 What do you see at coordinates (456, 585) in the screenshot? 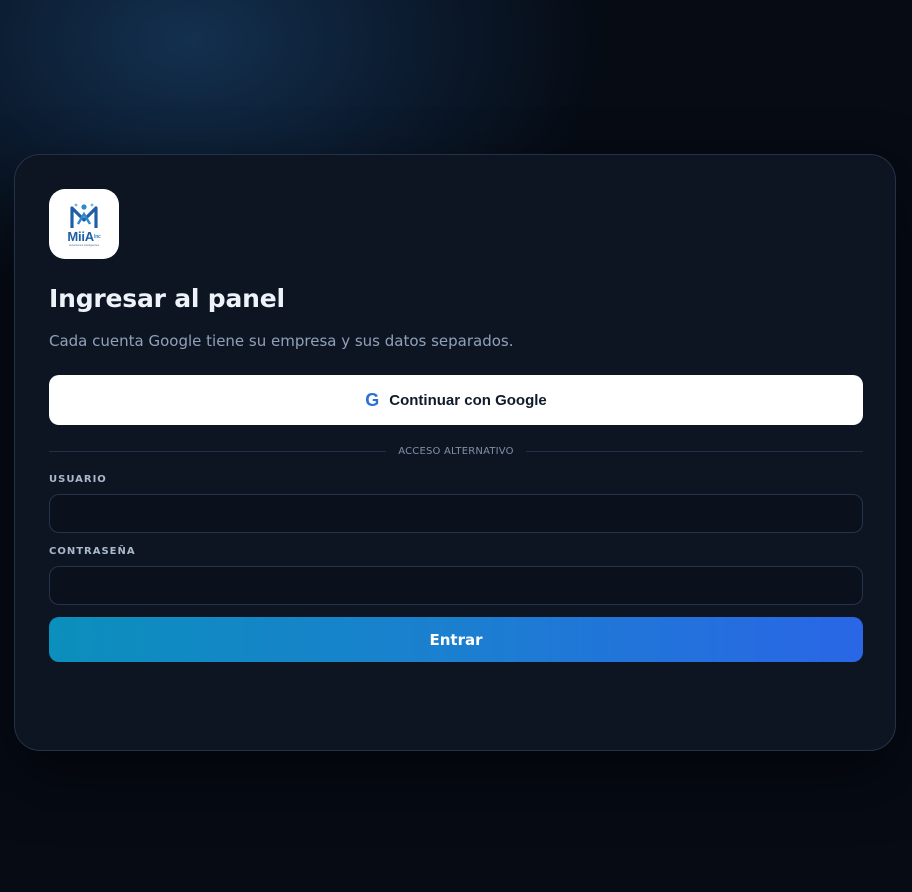
I see `password-input` at bounding box center [456, 585].